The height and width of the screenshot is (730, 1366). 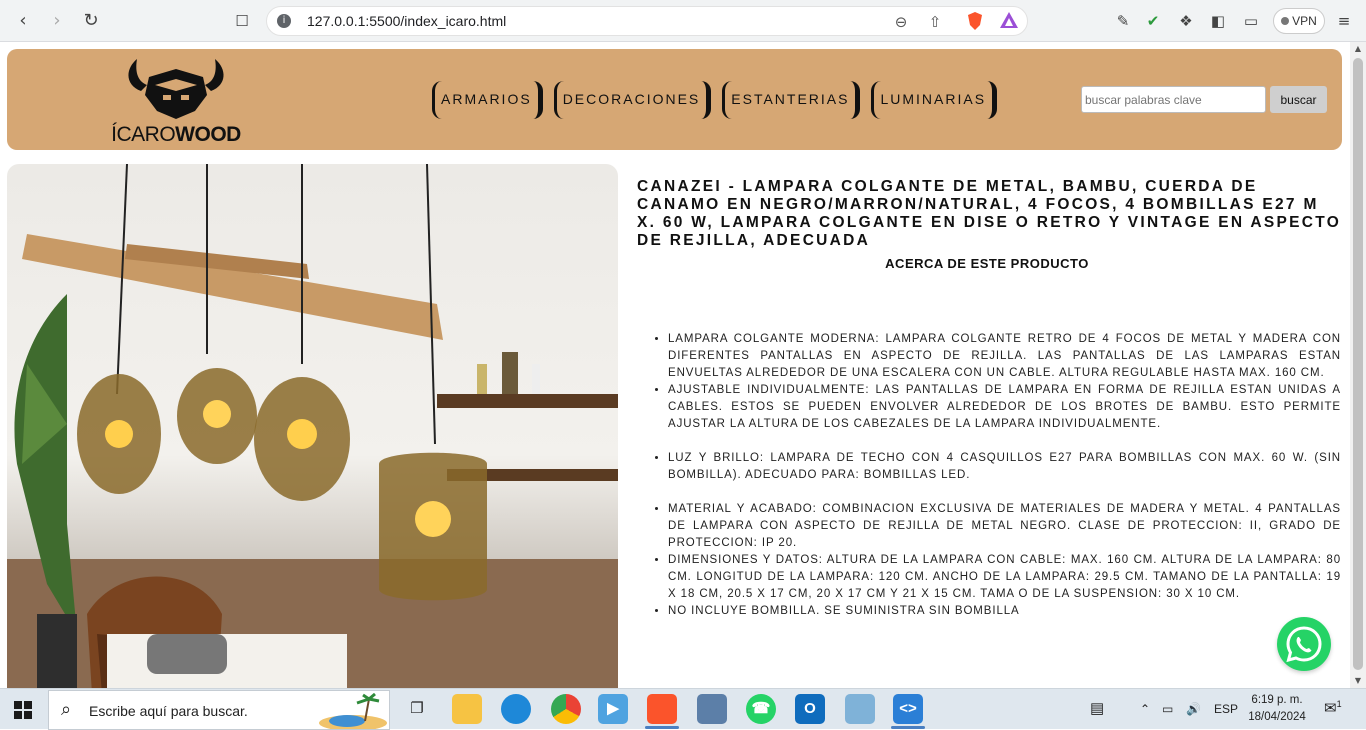 What do you see at coordinates (1009, 22) in the screenshot?
I see `brave-rewards-icon` at bounding box center [1009, 22].